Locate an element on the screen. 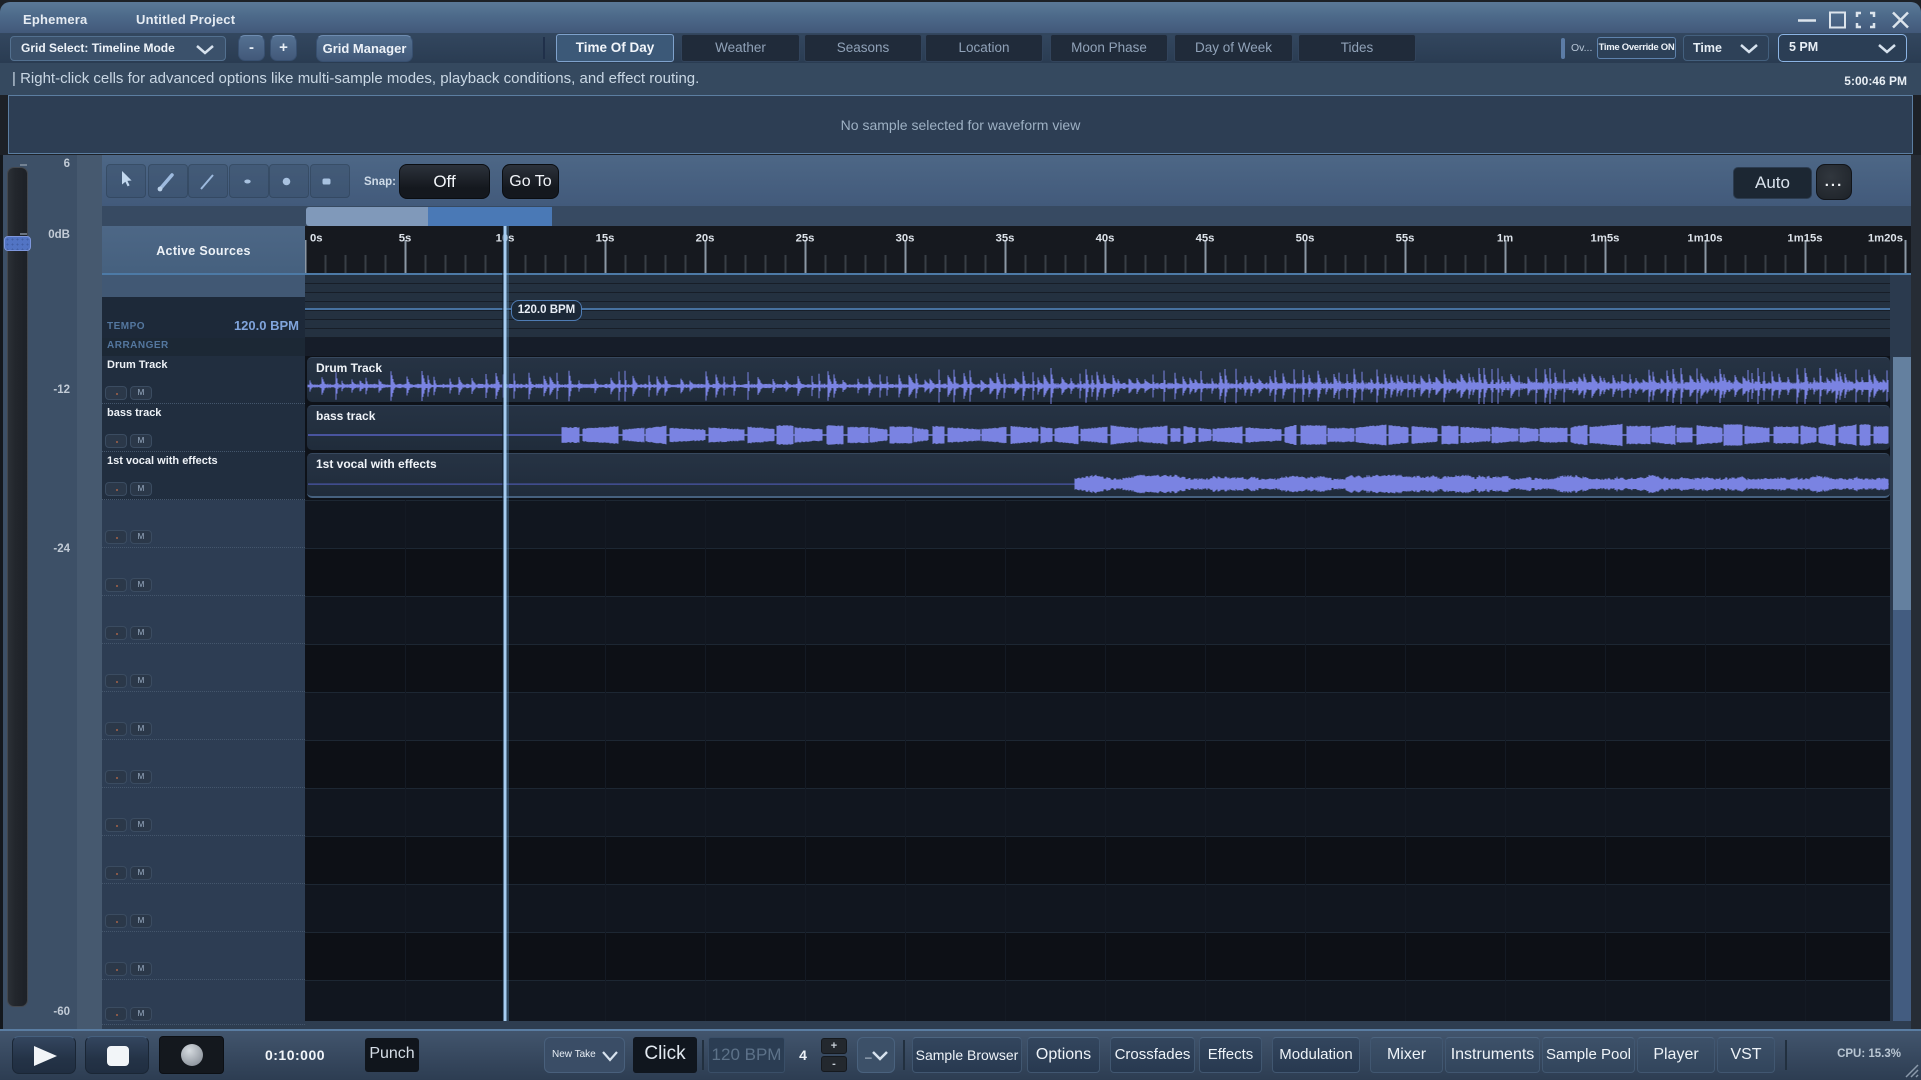 This screenshot has width=1921, height=1080. svg-text: 25s is located at coordinates (805, 239).